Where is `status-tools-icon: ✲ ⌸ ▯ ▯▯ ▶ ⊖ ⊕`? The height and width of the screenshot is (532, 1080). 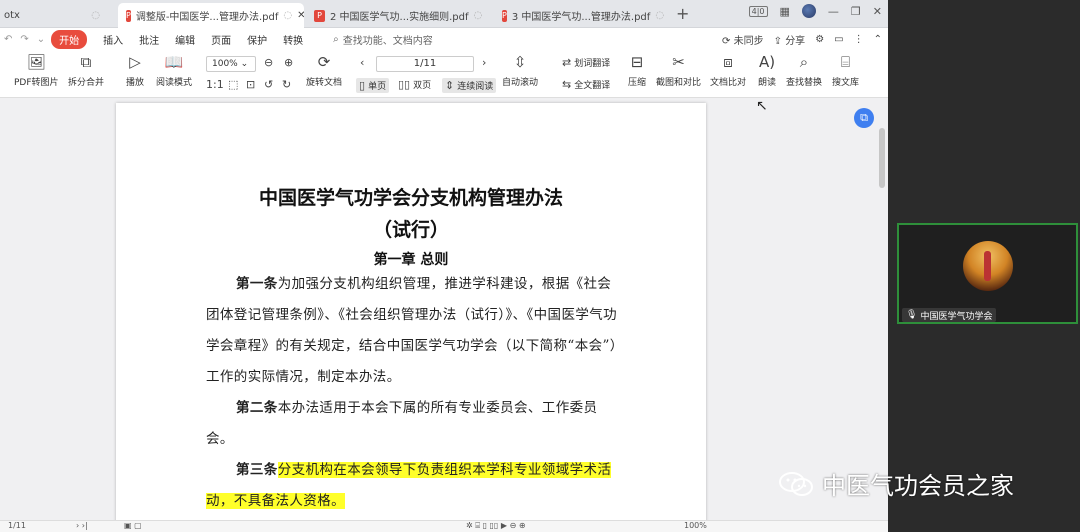 status-tools-icon: ✲ ⌸ ▯ ▯▯ ▶ ⊖ ⊕ is located at coordinates (496, 526).